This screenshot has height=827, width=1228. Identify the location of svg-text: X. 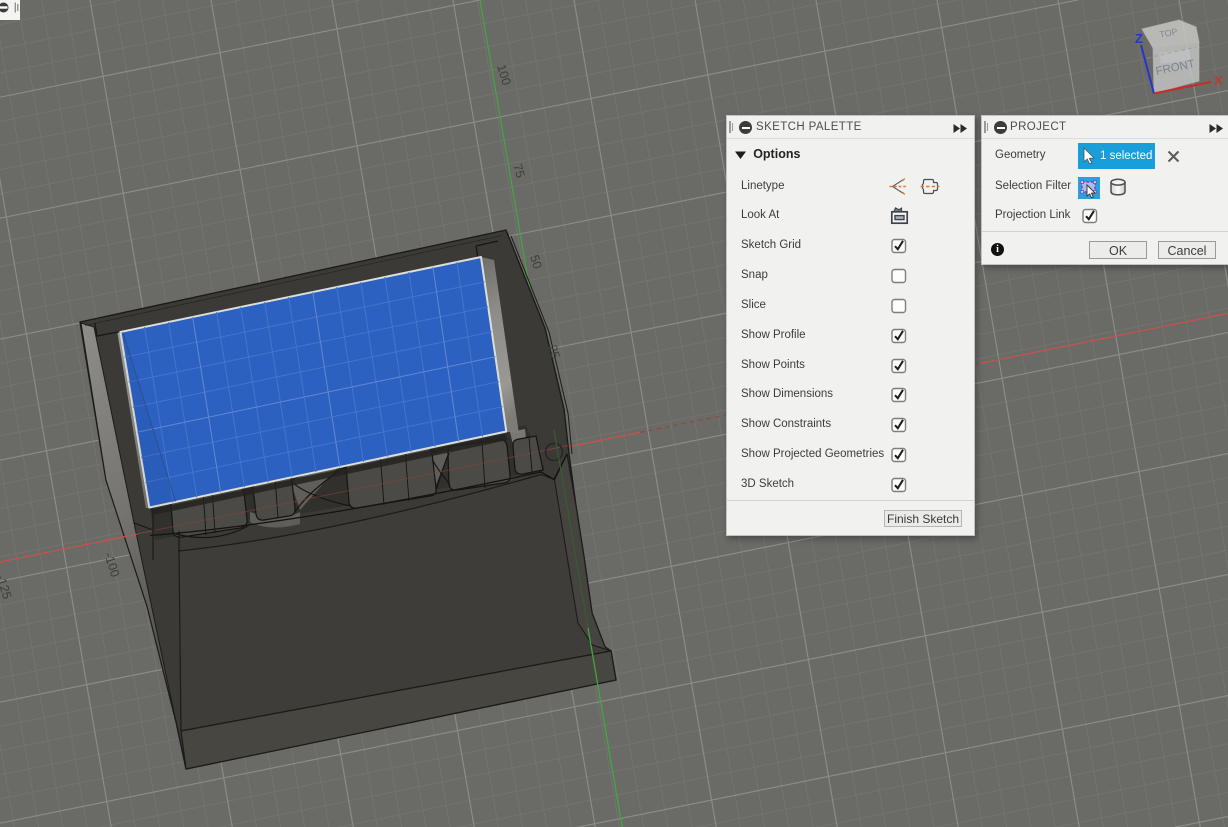
(1218, 80).